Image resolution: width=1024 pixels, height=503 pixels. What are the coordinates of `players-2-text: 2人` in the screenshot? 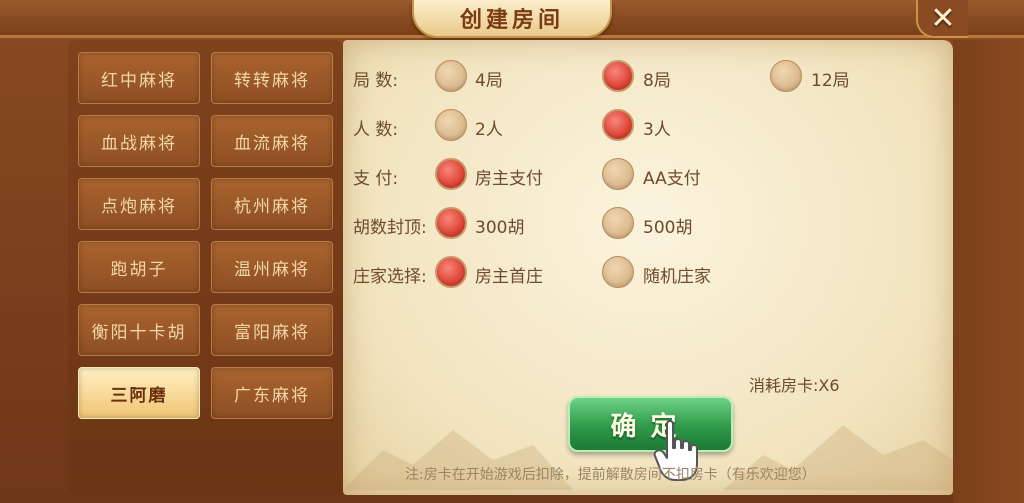 It's located at (489, 130).